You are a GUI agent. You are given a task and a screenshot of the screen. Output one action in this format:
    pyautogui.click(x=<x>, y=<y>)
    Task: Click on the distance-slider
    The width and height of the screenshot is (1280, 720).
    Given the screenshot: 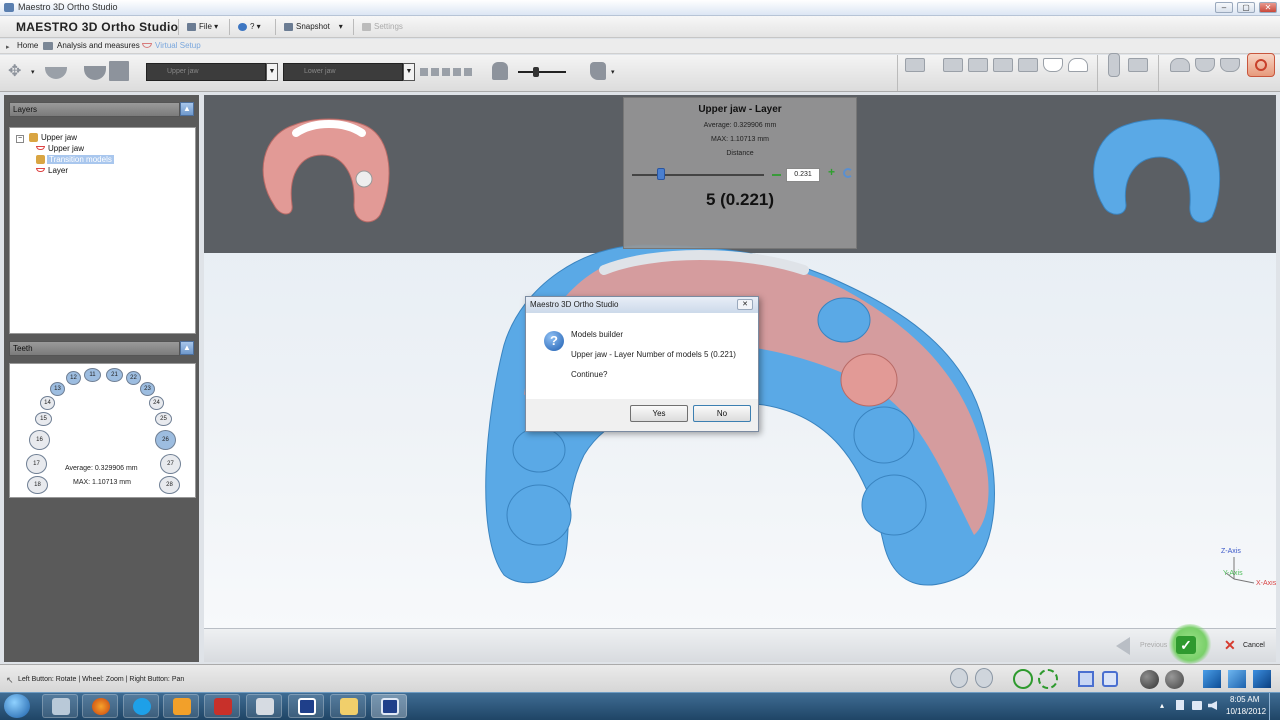 What is the action you would take?
    pyautogui.click(x=698, y=175)
    